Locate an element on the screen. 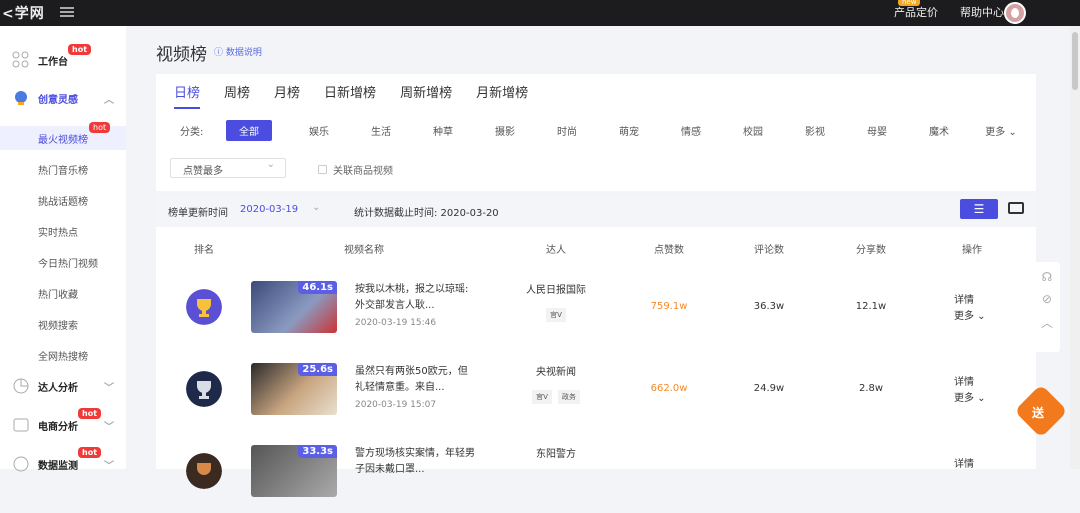 This screenshot has width=1080, height=513. category-item: 生活 is located at coordinates (381, 130).